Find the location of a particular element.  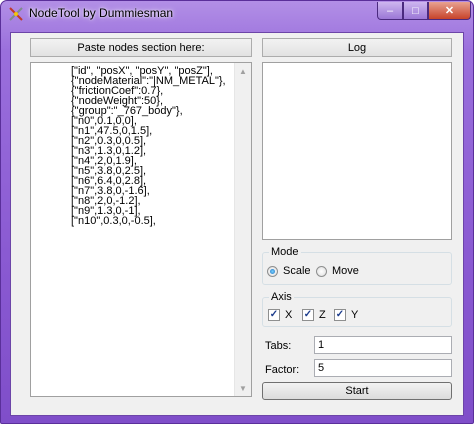

start-button: Start is located at coordinates (357, 391).